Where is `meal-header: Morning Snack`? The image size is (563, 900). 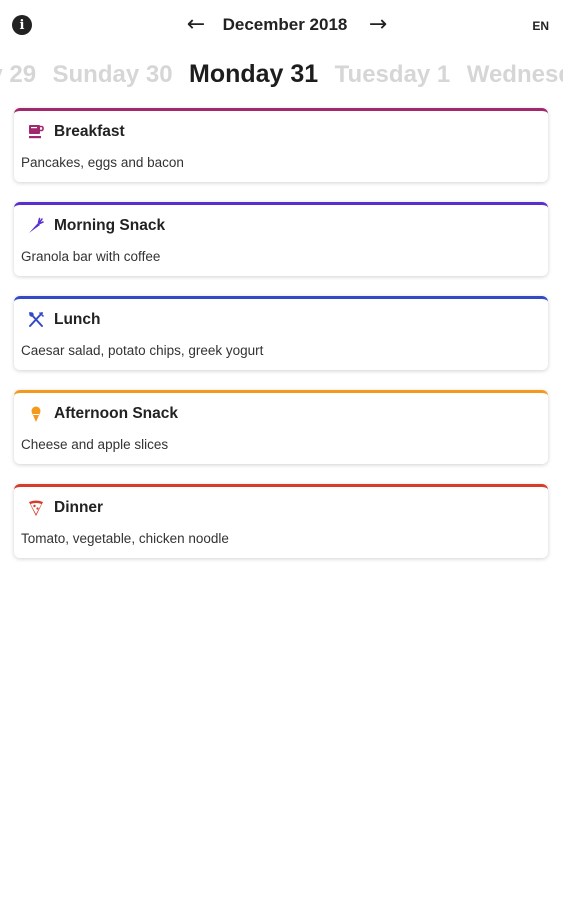
meal-header: Morning Snack is located at coordinates (95, 226).